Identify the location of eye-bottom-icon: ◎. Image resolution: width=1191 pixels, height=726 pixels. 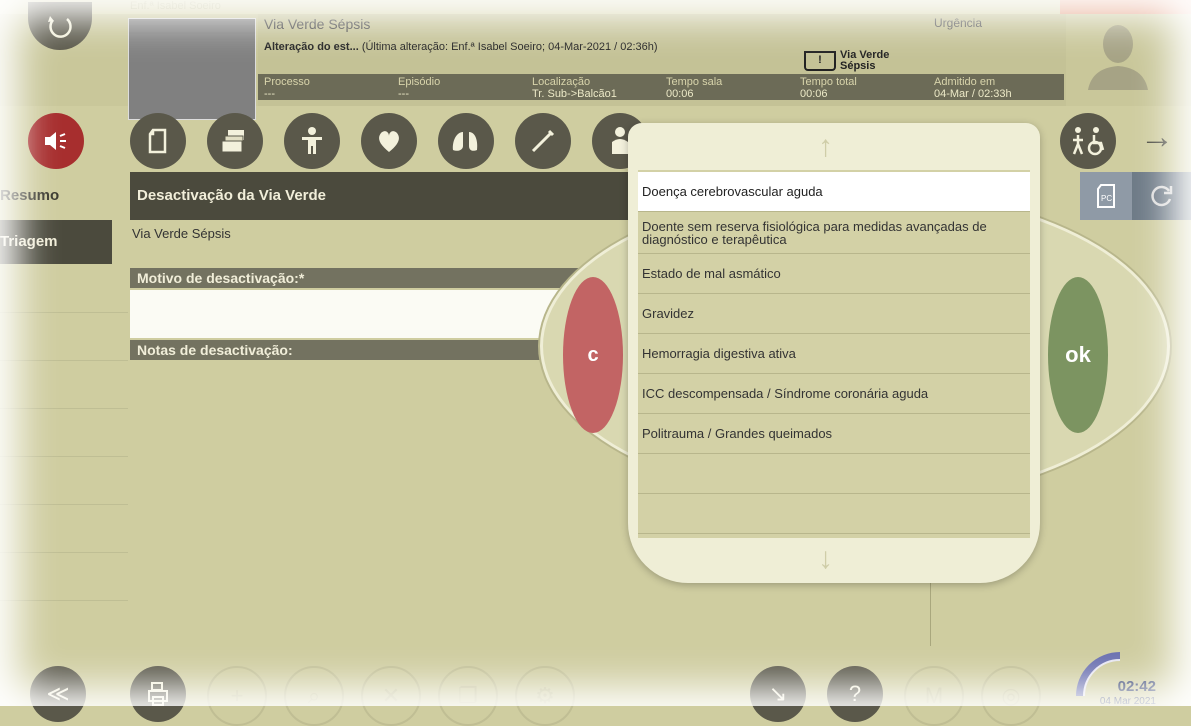
(1011, 695).